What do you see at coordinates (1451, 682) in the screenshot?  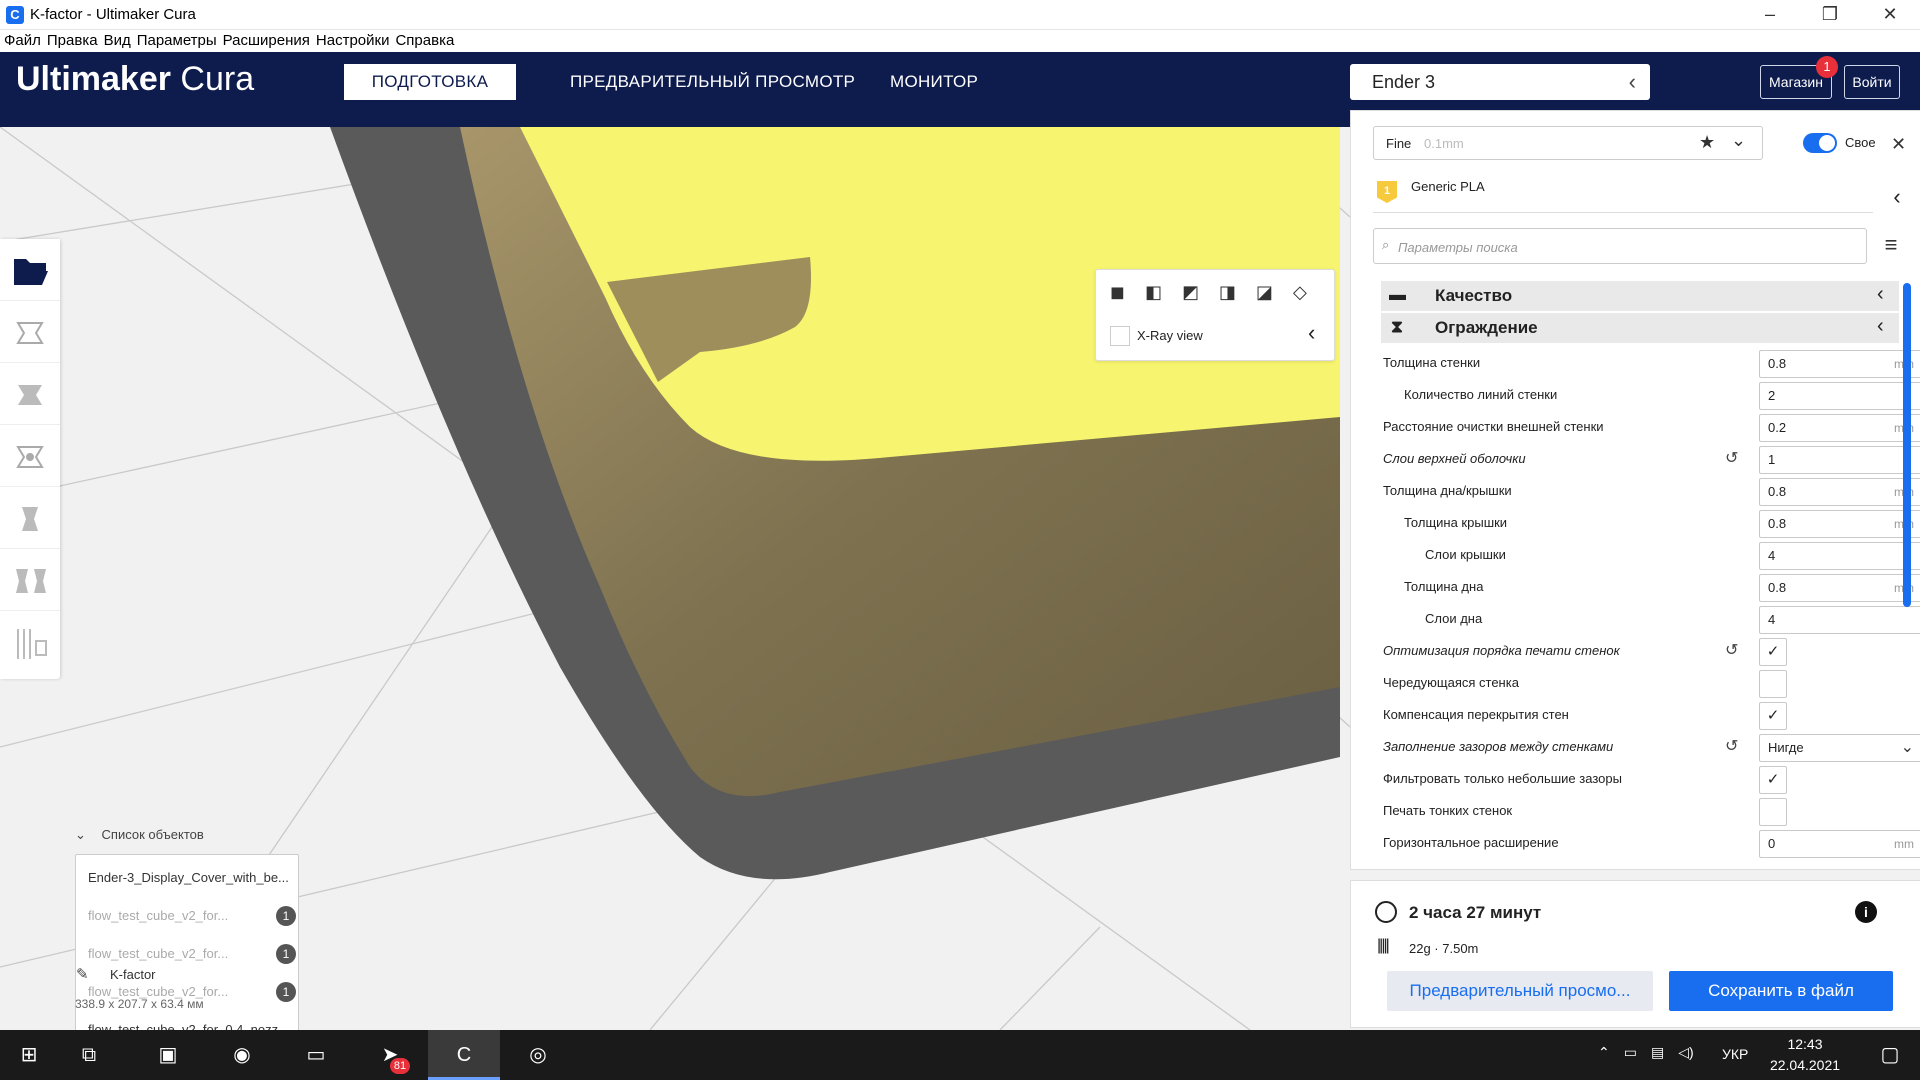 I see `setting-label: Чередующаяся стенка` at bounding box center [1451, 682].